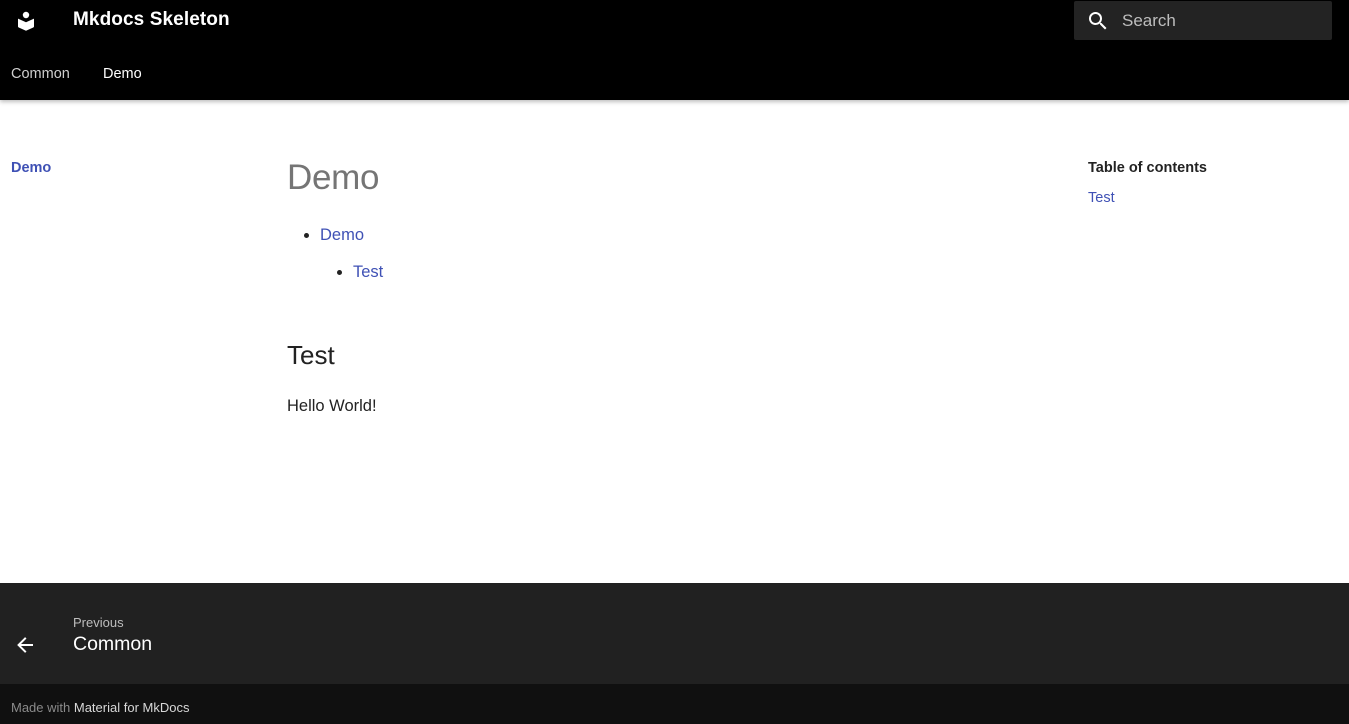  I want to click on toc-link-test: Test, so click(1101, 198).